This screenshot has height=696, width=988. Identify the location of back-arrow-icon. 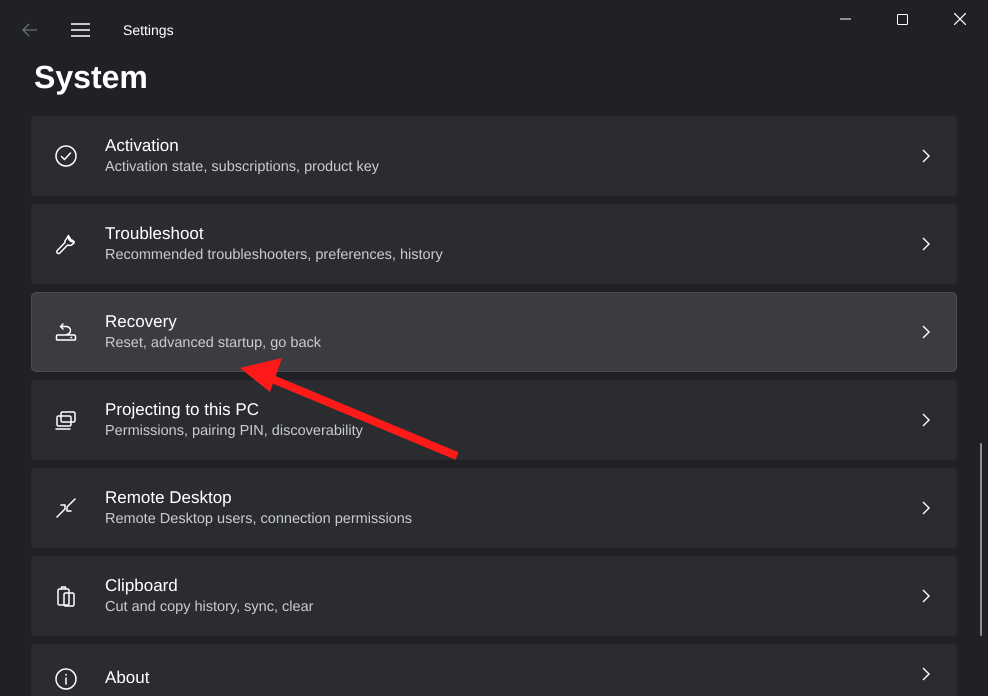
(30, 30).